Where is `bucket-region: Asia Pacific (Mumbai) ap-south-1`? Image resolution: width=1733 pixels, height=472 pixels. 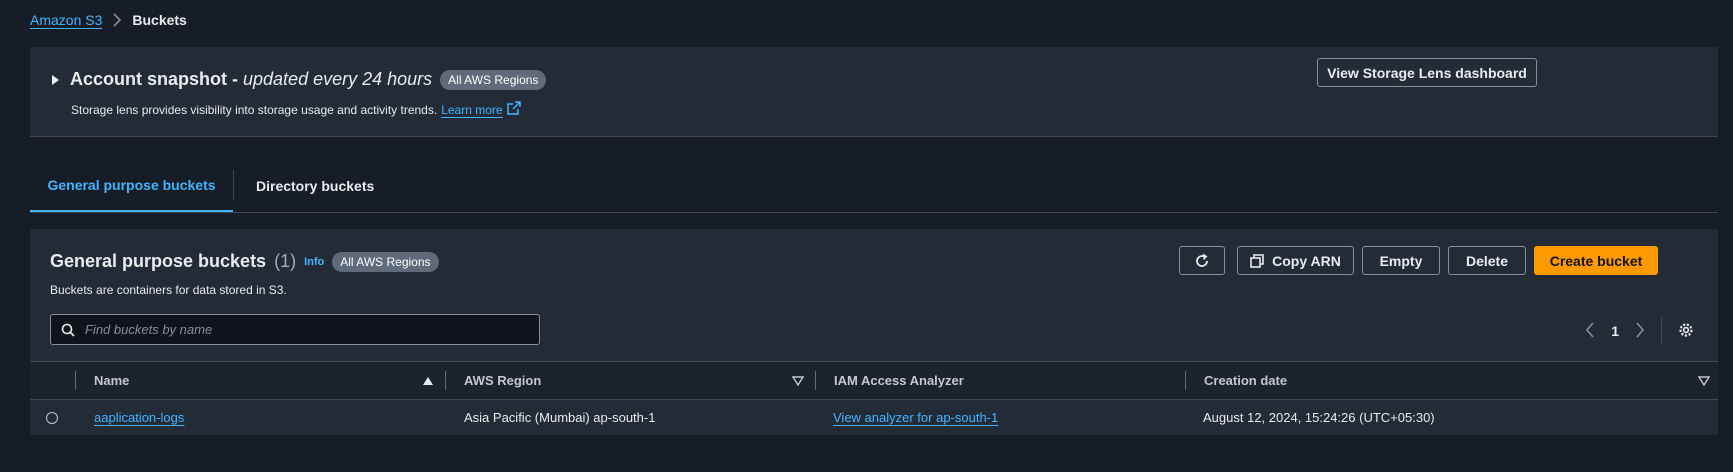
bucket-region: Asia Pacific (Mumbai) ap-south-1 is located at coordinates (560, 417).